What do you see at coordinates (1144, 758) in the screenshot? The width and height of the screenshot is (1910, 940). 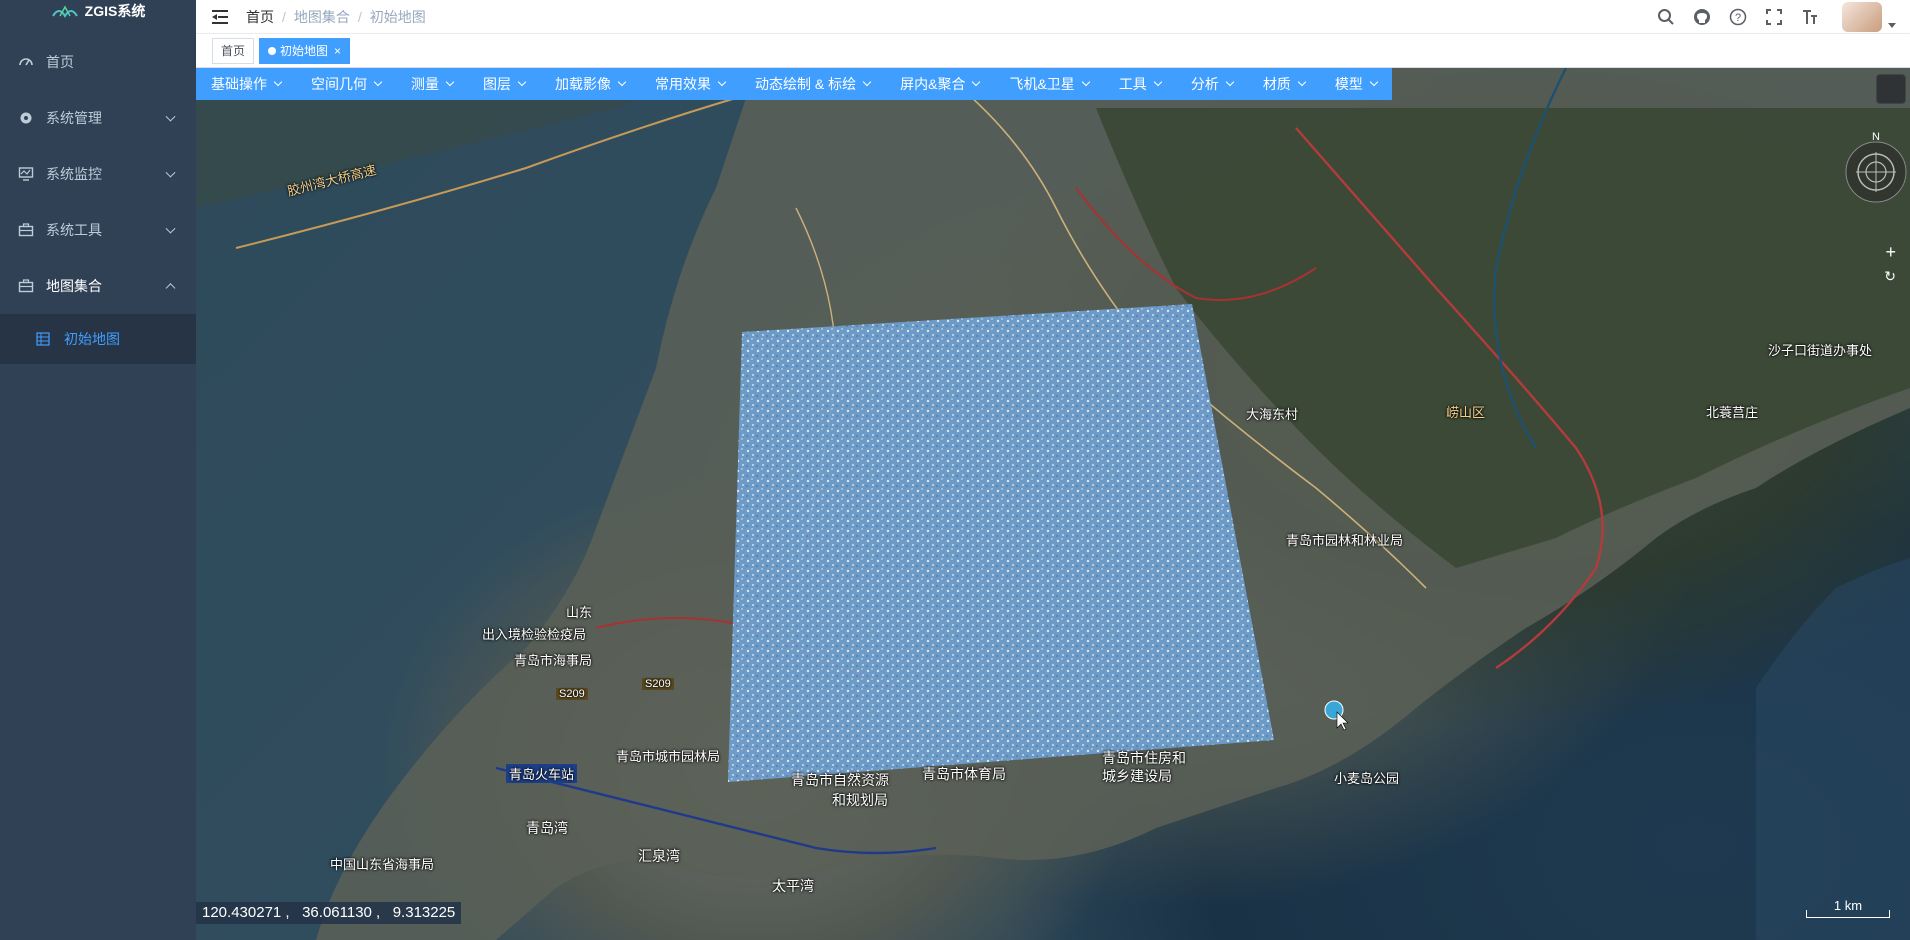 I see `map-label: 青岛市住房和` at bounding box center [1144, 758].